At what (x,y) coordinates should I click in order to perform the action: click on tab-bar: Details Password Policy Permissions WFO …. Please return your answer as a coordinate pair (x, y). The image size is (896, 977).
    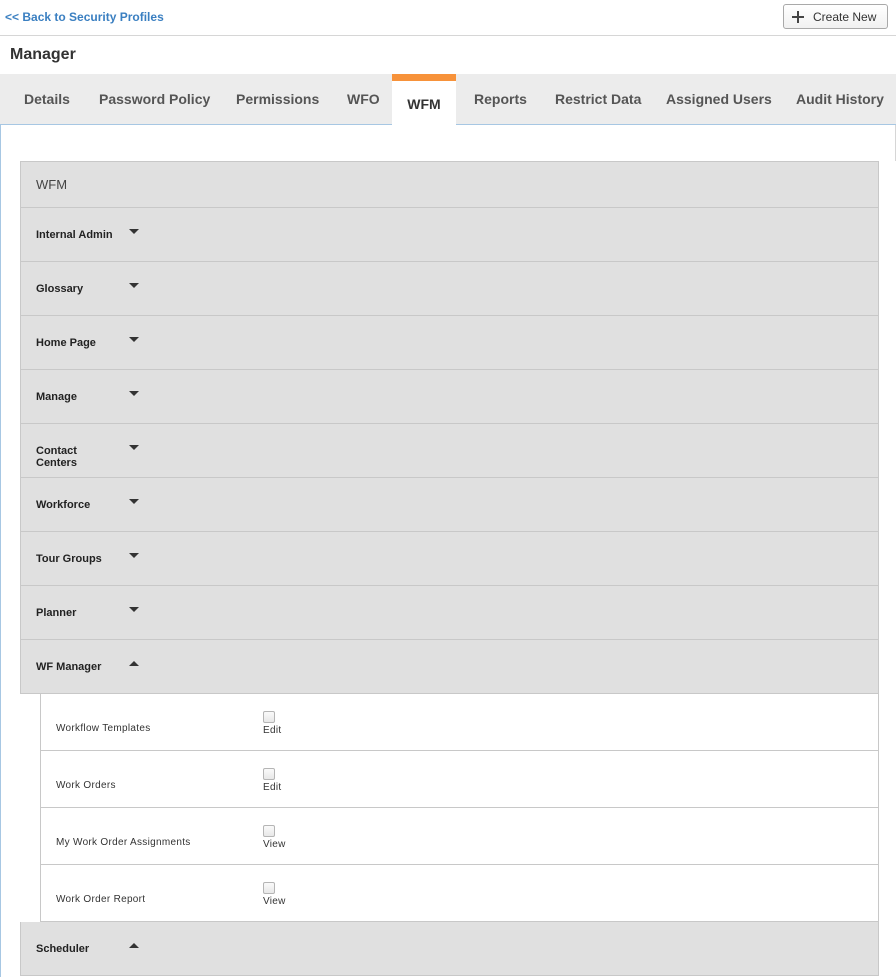
    Looking at the image, I should click on (448, 99).